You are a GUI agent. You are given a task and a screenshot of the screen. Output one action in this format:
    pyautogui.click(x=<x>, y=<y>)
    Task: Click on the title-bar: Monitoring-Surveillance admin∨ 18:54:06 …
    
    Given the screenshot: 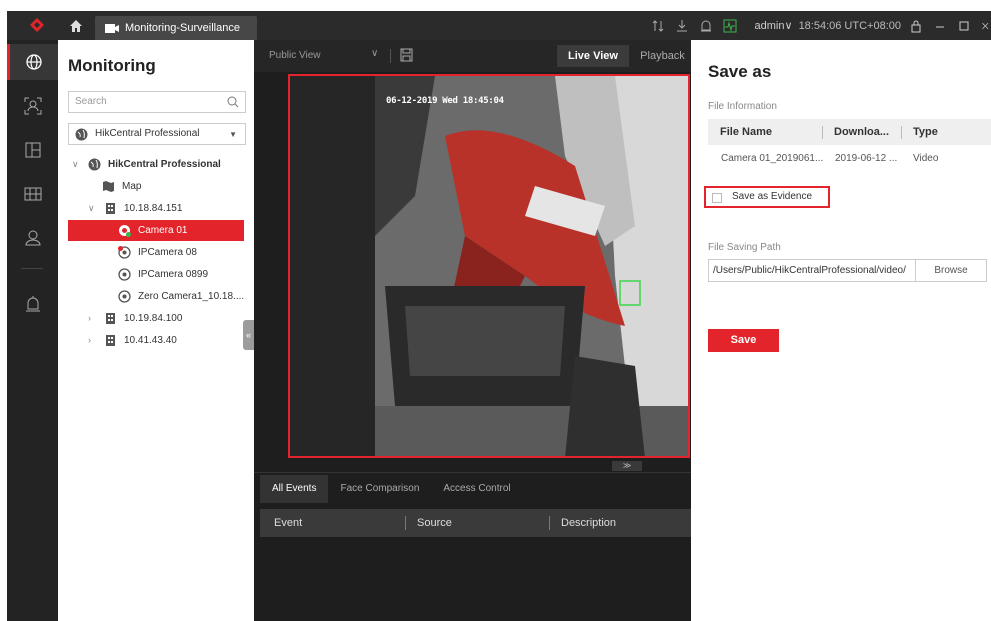 What is the action you would take?
    pyautogui.click(x=499, y=25)
    